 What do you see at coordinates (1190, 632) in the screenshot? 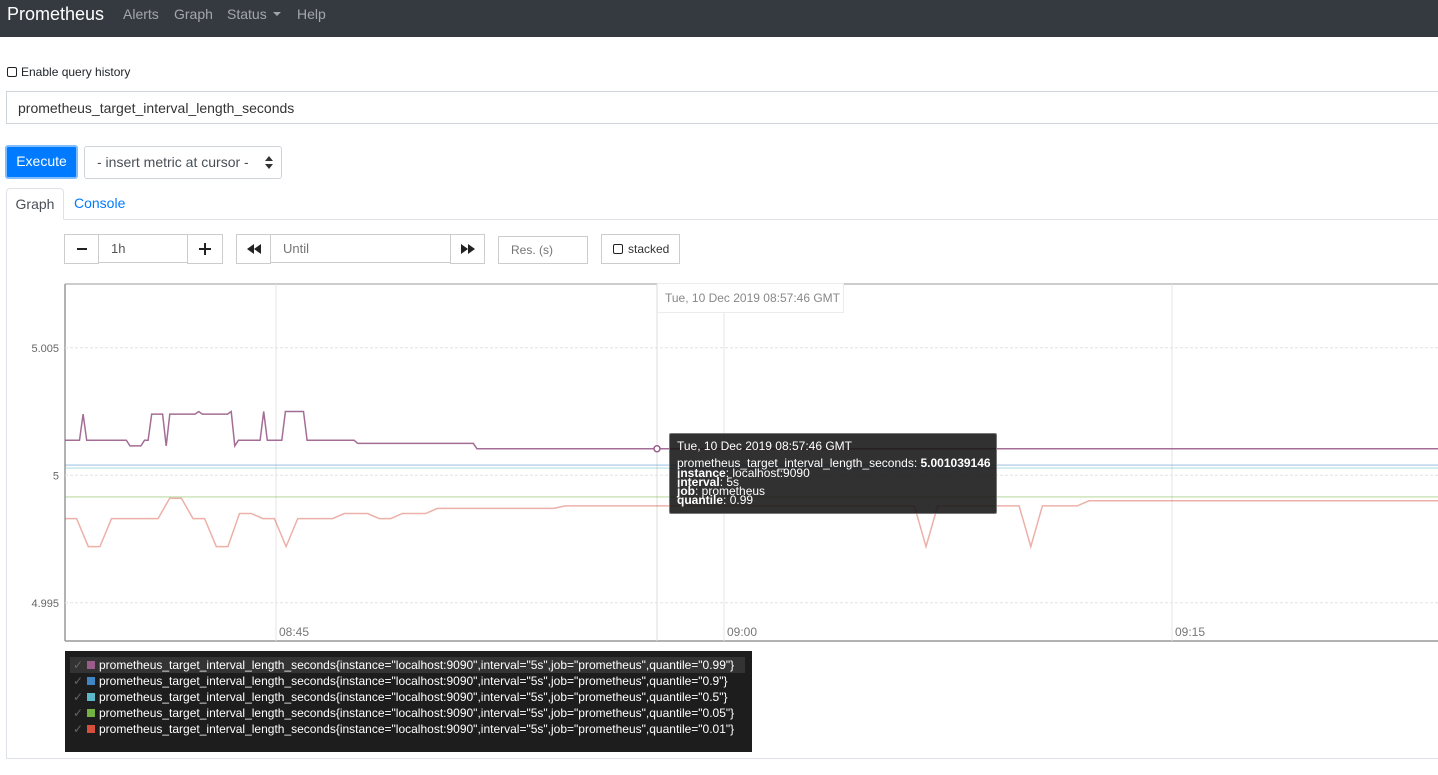
I see `x-tick-label: 09:15` at bounding box center [1190, 632].